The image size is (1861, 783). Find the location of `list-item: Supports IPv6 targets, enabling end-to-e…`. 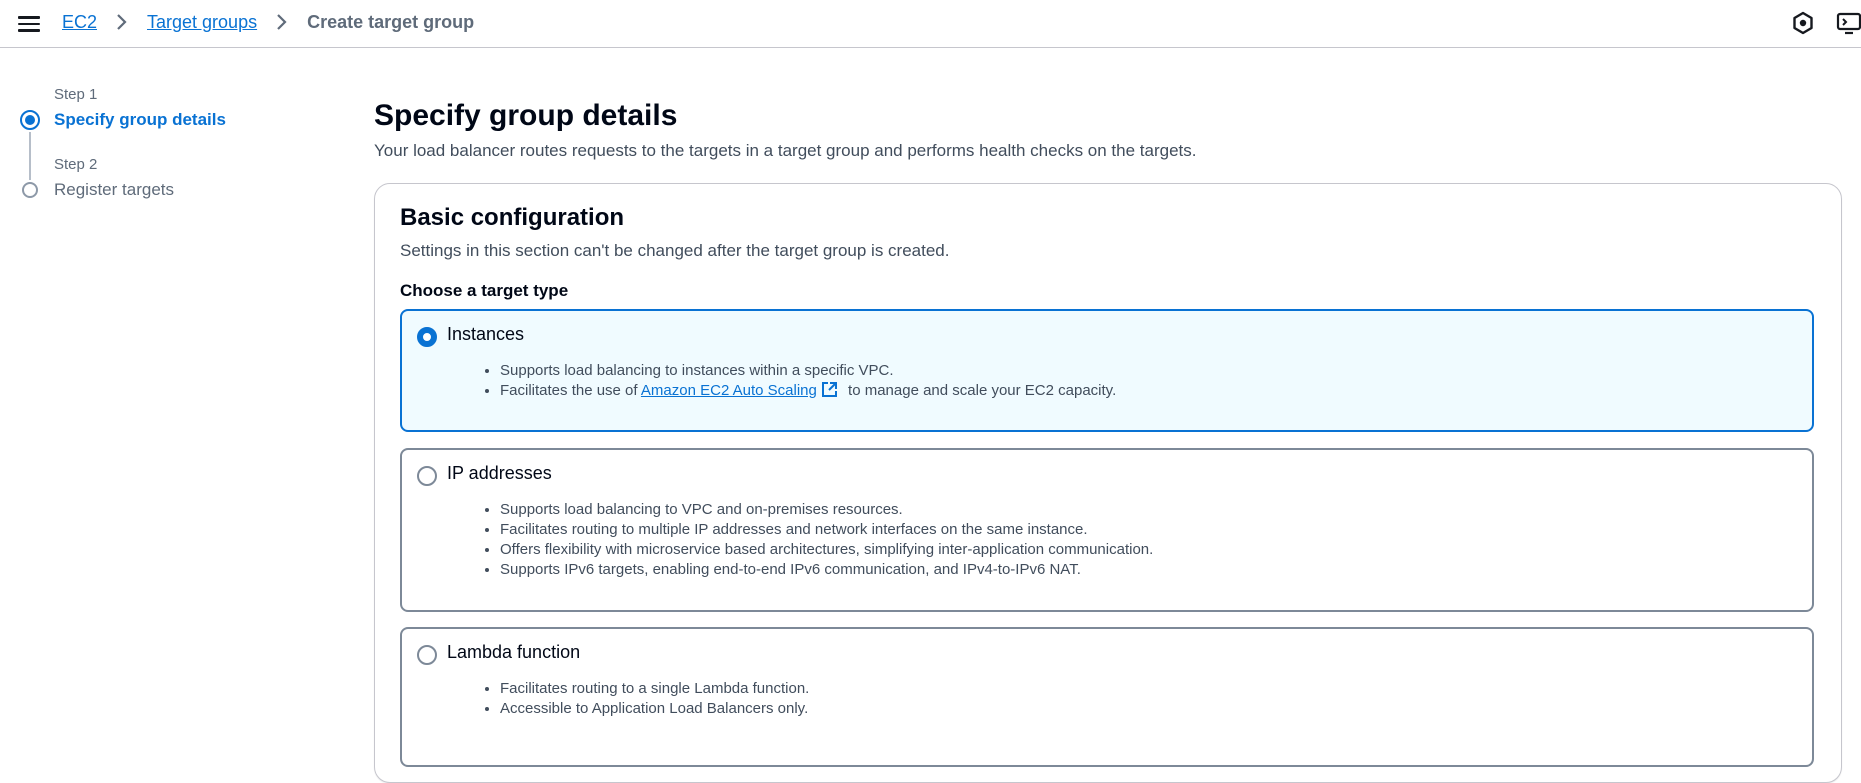

list-item: Supports IPv6 targets, enabling end-to-e… is located at coordinates (826, 570).